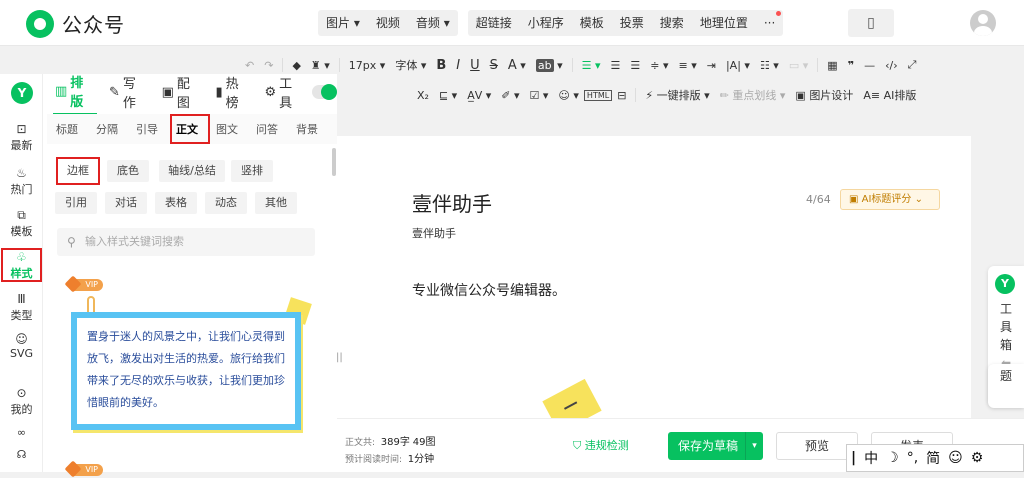 This screenshot has height=478, width=1024. I want to click on chip-shading: 底色, so click(128, 171).